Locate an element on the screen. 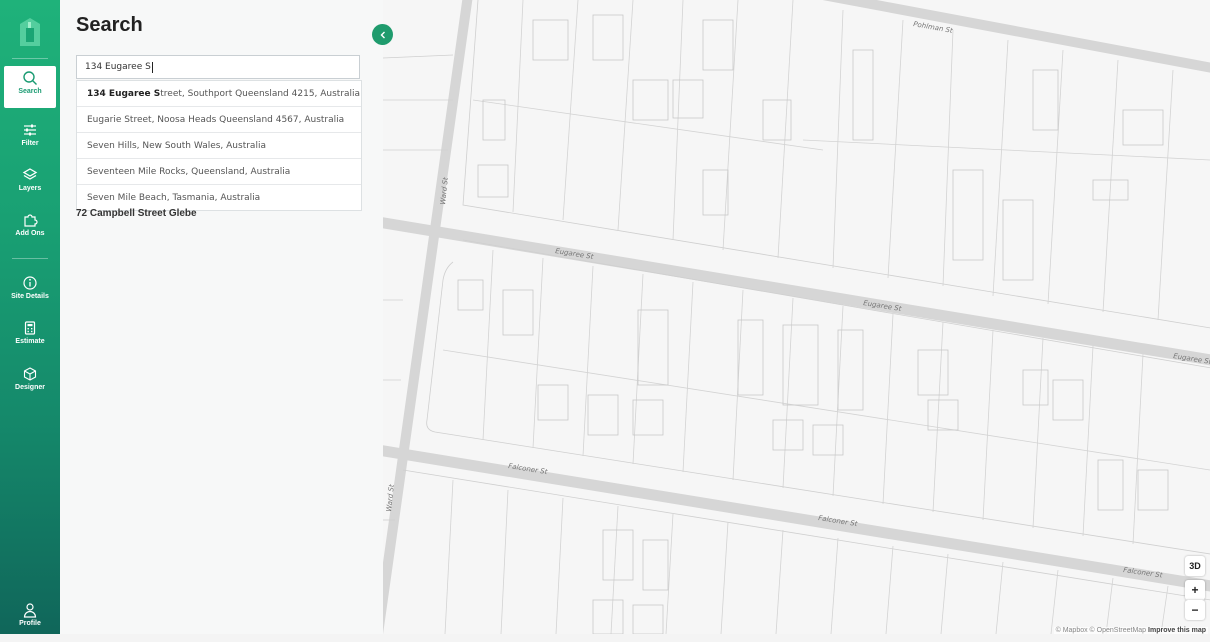 The height and width of the screenshot is (642, 1210). suggestion-item: Seven Hills, New South Wales, Australia is located at coordinates (219, 146).